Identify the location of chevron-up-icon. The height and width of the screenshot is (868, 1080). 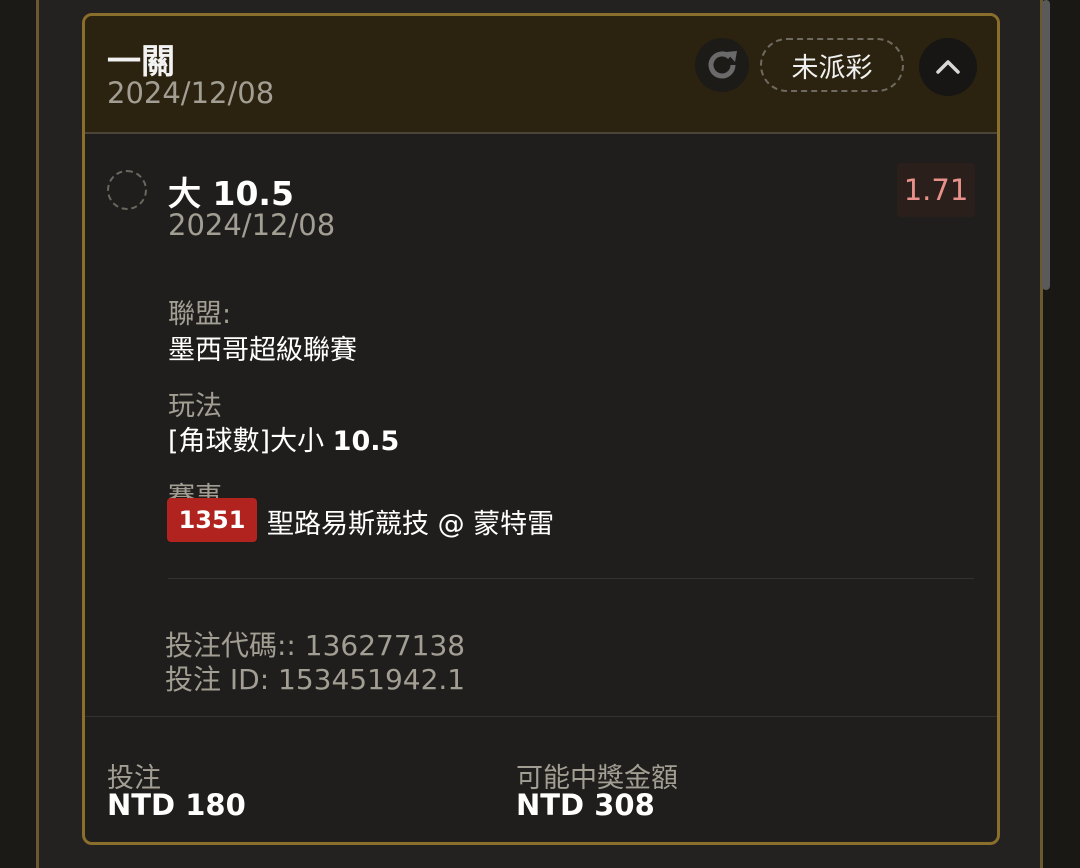
(948, 67).